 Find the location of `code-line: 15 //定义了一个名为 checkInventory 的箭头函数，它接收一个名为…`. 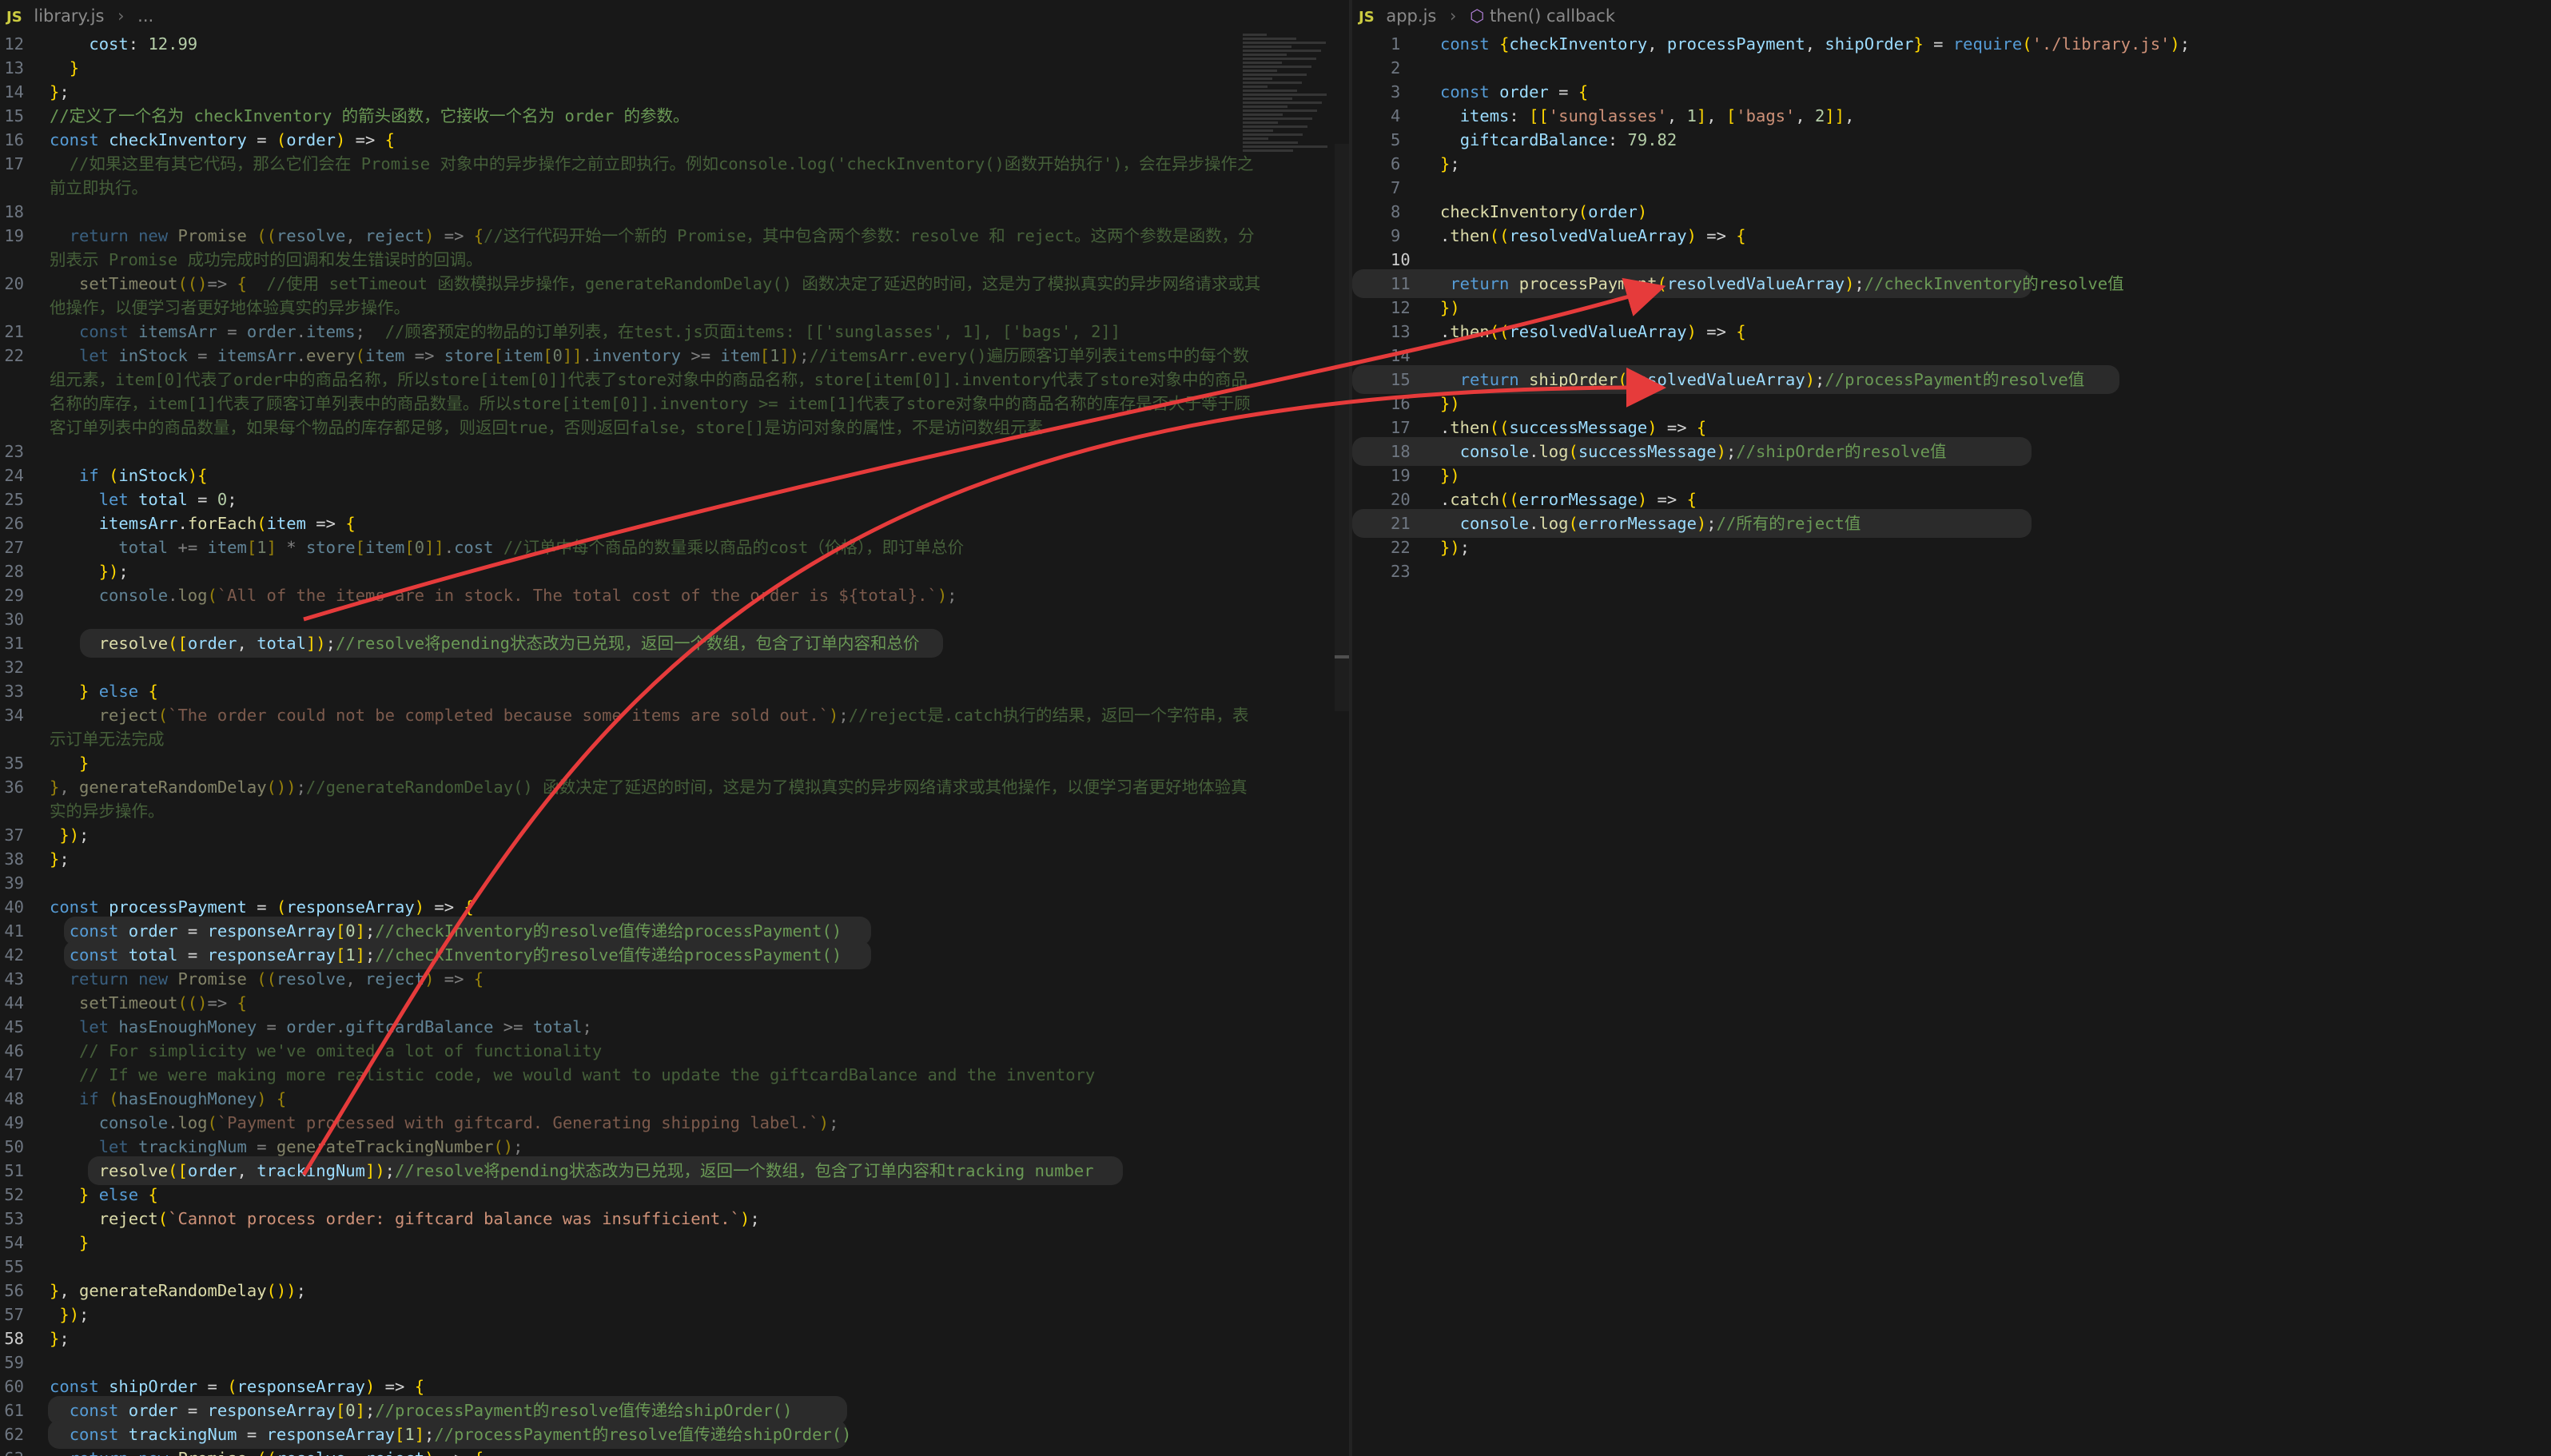

code-line: 15 //定义了一个名为 checkInventory 的箭头函数，它接收一个名为… is located at coordinates (675, 116).